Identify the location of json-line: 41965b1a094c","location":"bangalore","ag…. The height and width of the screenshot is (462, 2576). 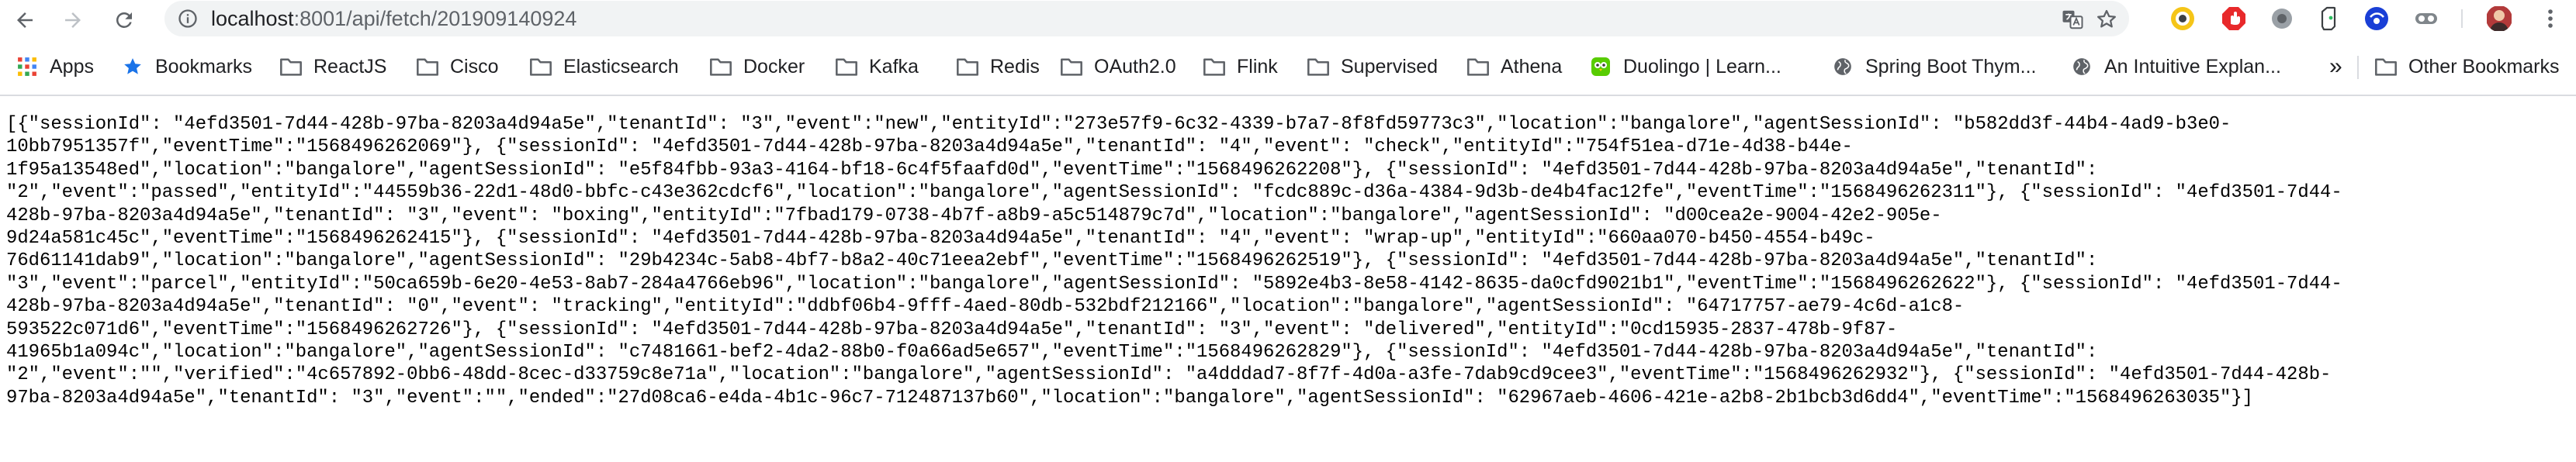
(1052, 353).